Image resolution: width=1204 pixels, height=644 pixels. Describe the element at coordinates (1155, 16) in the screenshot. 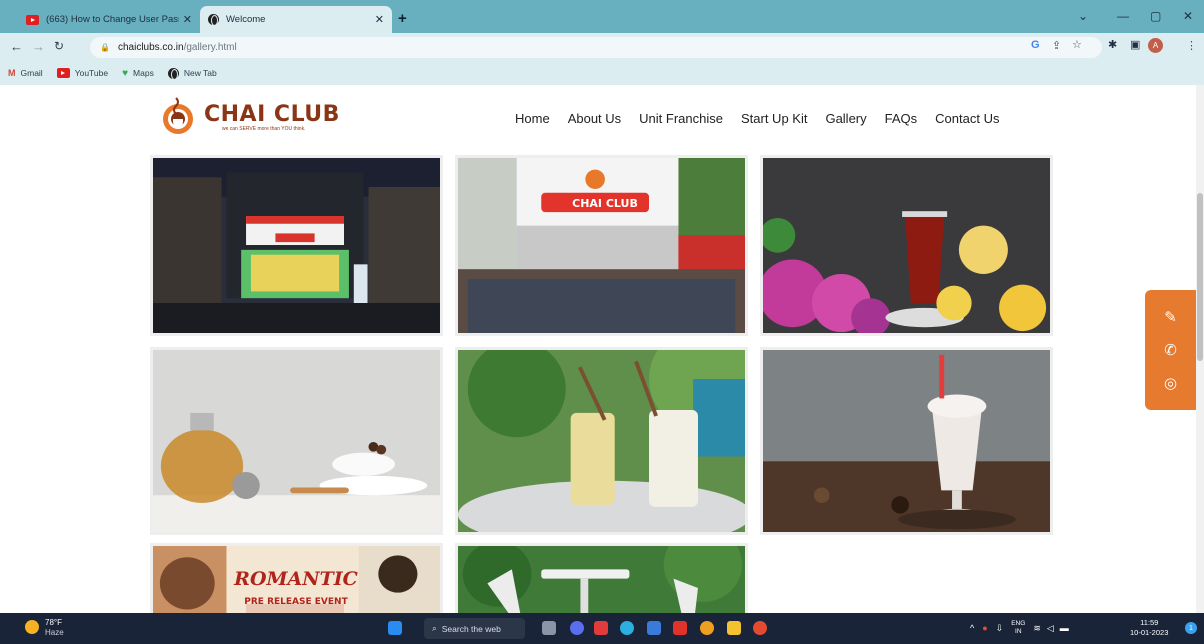

I see `restore-button: ▢` at that location.